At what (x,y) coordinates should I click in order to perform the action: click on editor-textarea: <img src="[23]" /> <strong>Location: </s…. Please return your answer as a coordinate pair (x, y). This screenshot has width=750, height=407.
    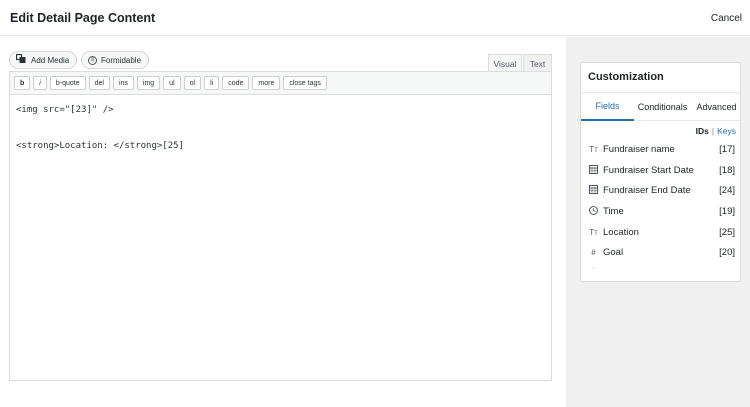
    Looking at the image, I should click on (100, 128).